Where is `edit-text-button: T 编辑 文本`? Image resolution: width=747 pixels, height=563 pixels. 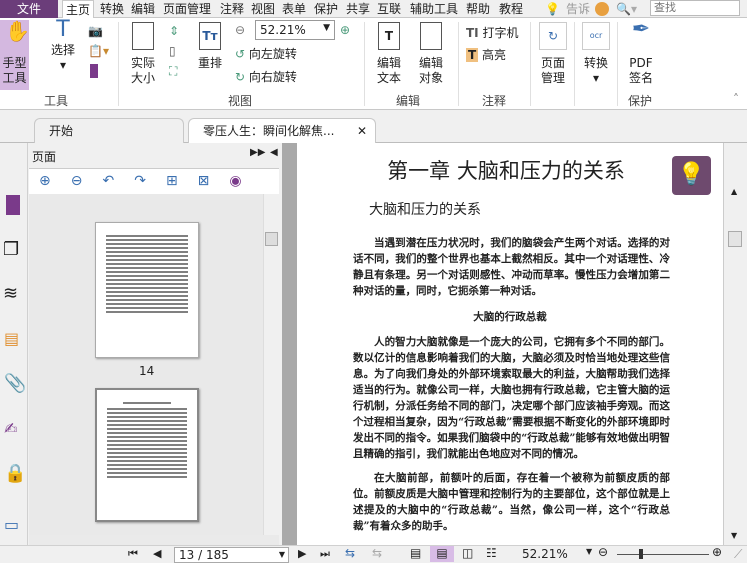
edit-text-button: T 编辑 文本 is located at coordinates (389, 54).